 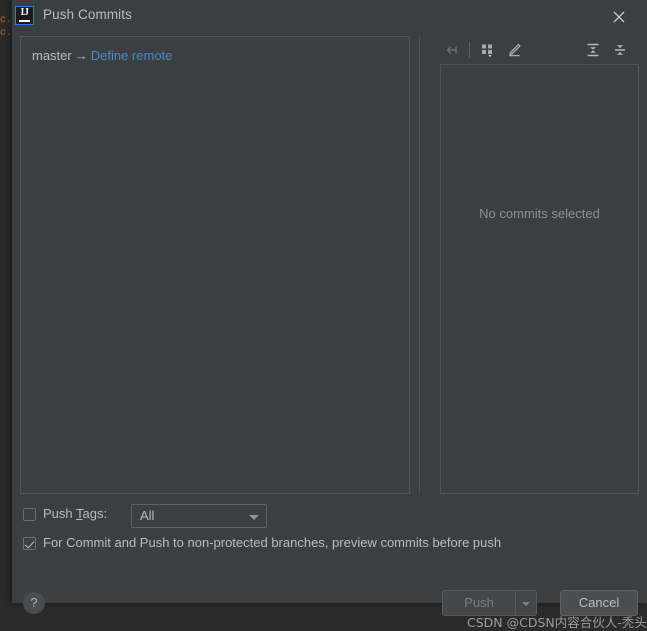 What do you see at coordinates (81, 55) in the screenshot?
I see `arrow-right-icon: →` at bounding box center [81, 55].